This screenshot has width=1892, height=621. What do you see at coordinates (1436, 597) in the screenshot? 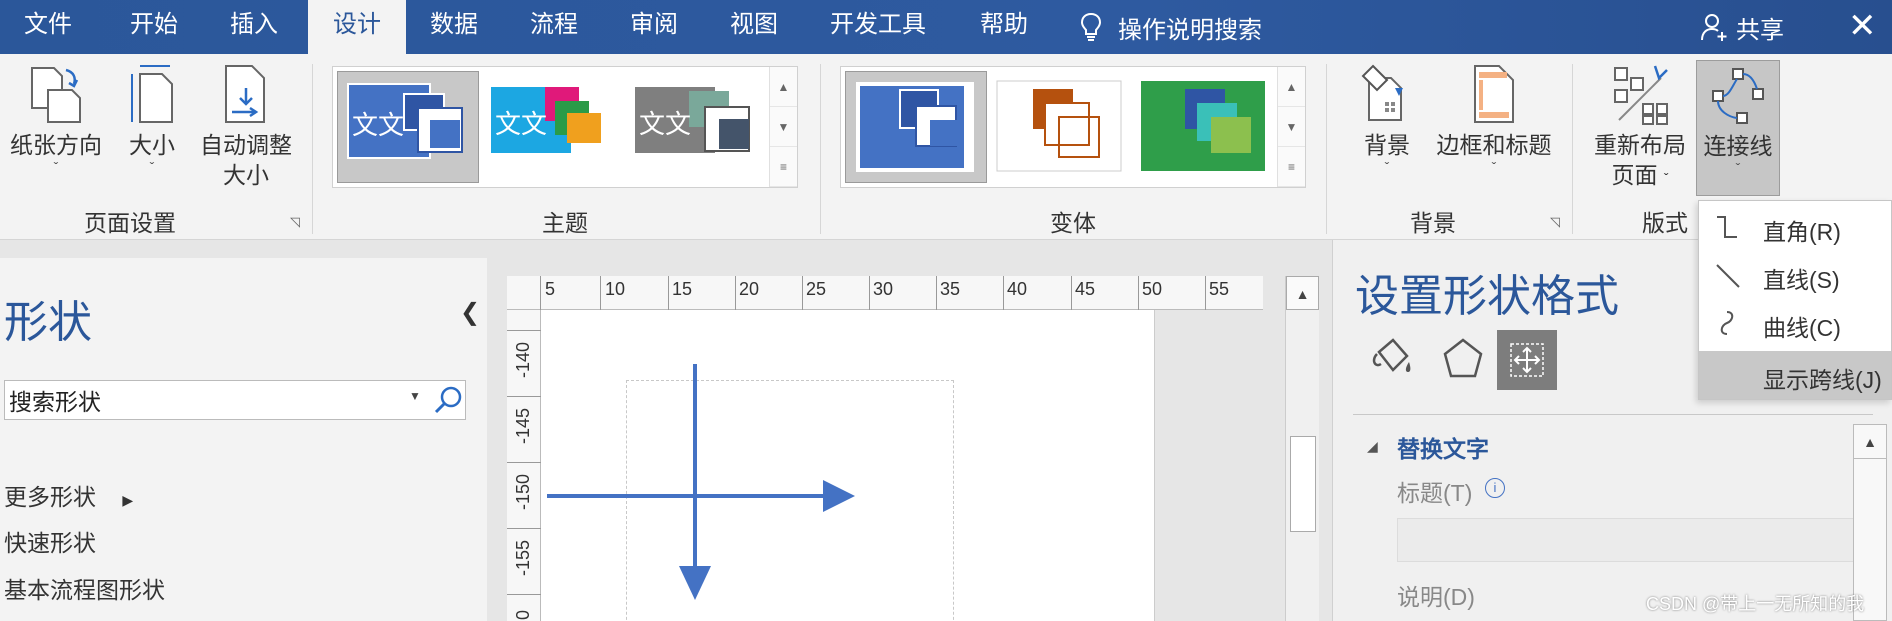
I see `description-field-label: 说明(D)` at bounding box center [1436, 597].